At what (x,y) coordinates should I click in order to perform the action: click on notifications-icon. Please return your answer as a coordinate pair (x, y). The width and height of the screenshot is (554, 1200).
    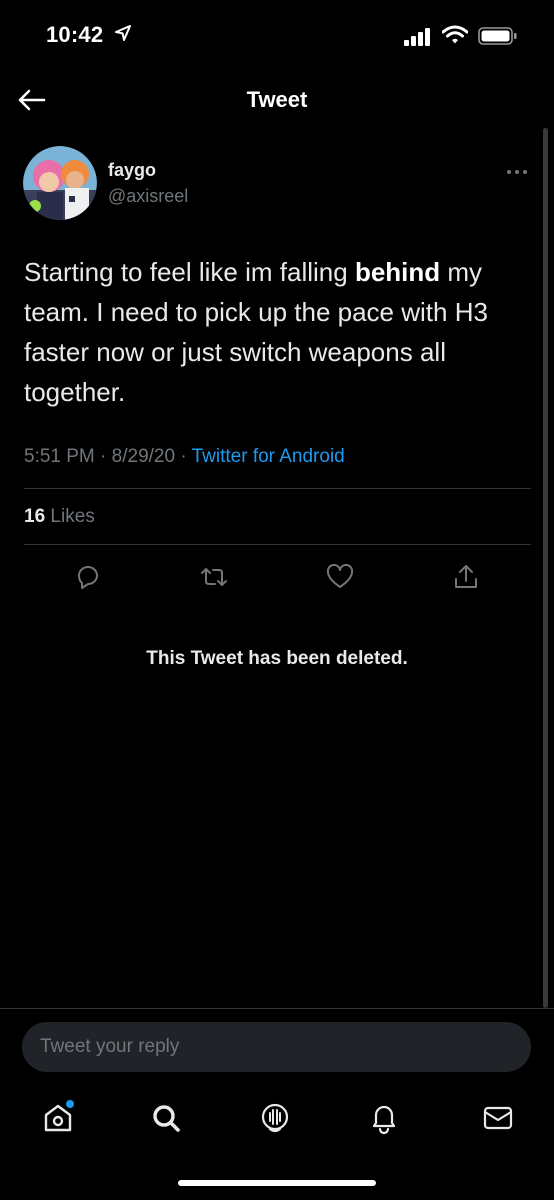
    Looking at the image, I should click on (384, 1119).